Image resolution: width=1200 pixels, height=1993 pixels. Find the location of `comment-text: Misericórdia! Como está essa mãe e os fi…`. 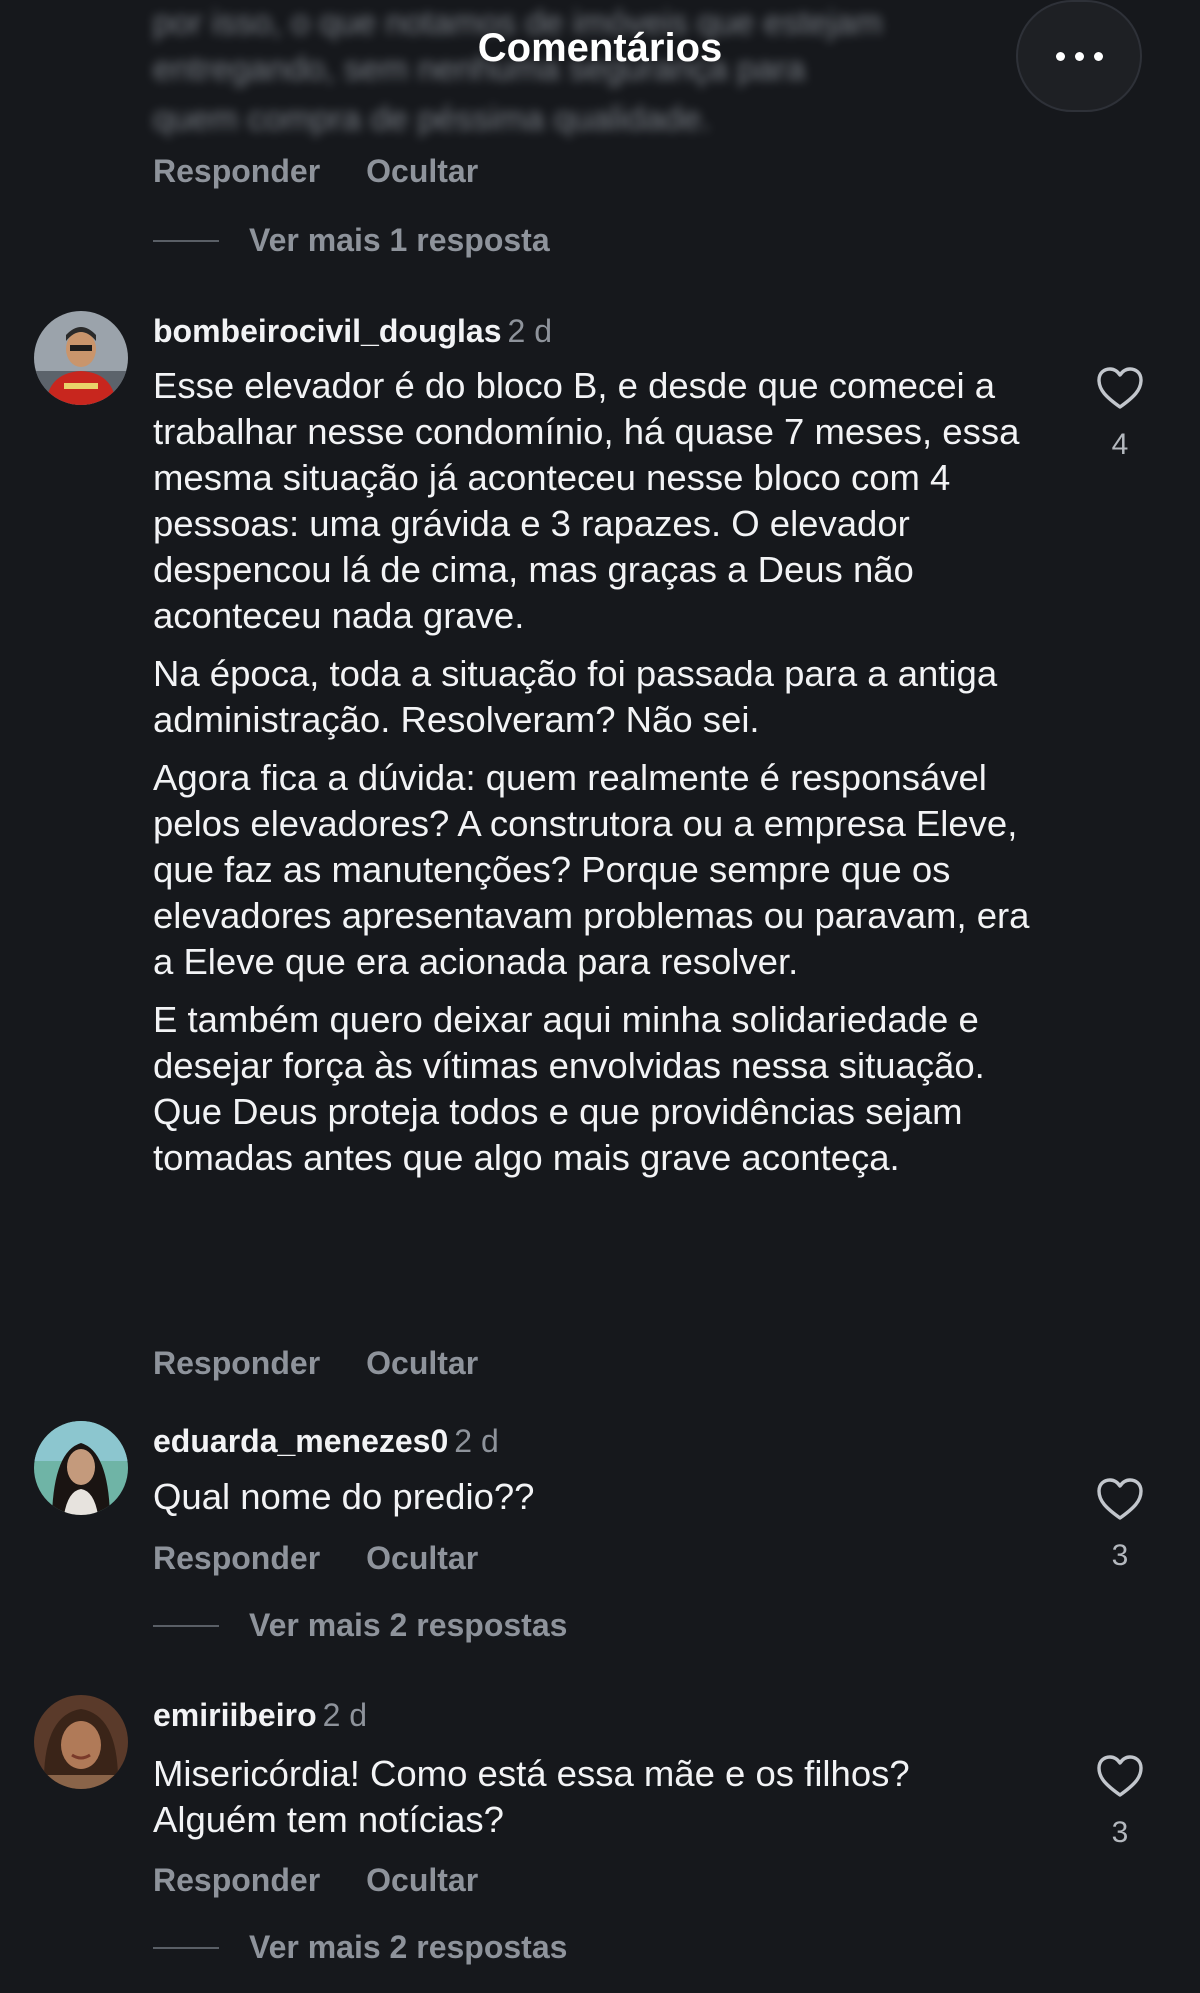

comment-text: Misericórdia! Como está essa mãe e os fi… is located at coordinates (593, 1803).